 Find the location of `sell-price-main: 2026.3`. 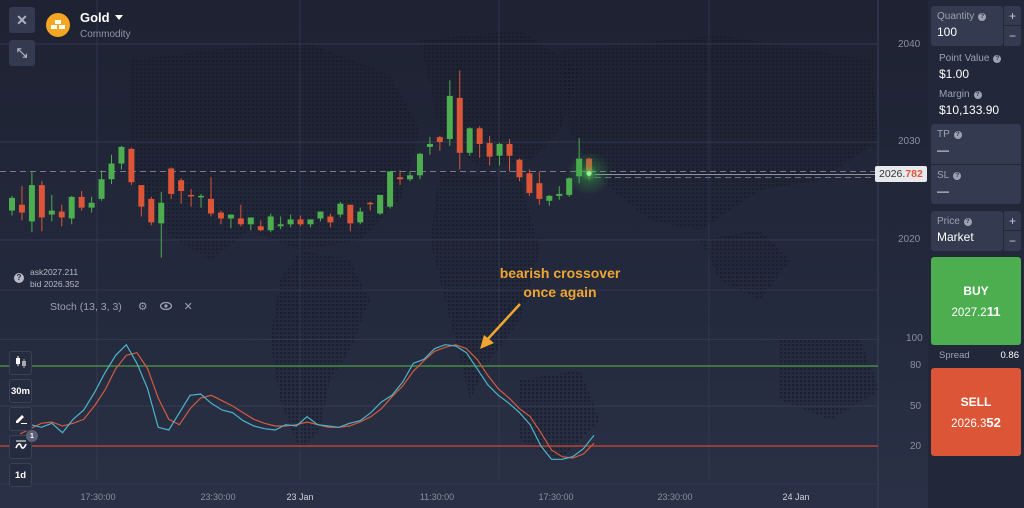

sell-price-main: 2026.3 is located at coordinates (969, 423).